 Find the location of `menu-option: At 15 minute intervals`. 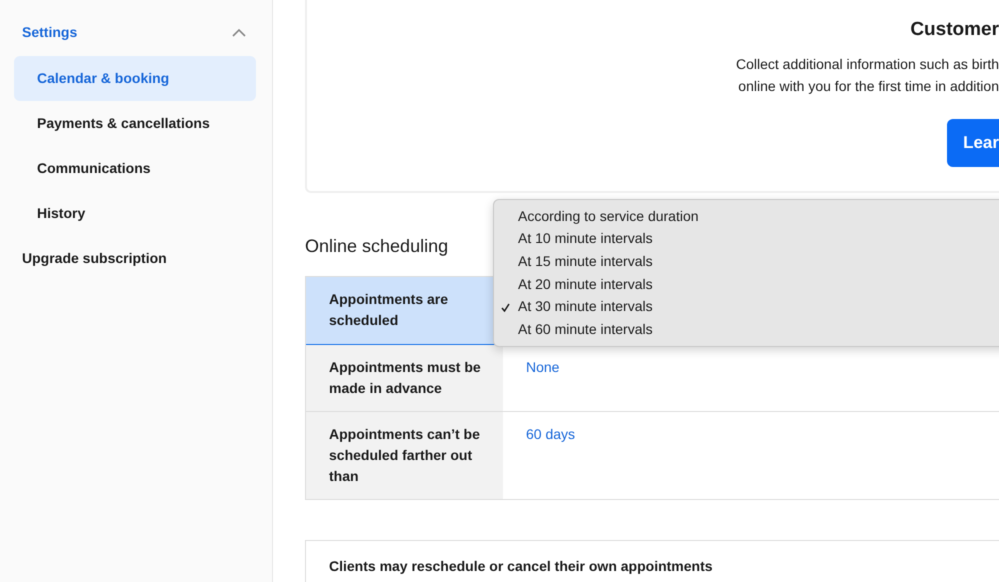

menu-option: At 15 minute intervals is located at coordinates (746, 261).